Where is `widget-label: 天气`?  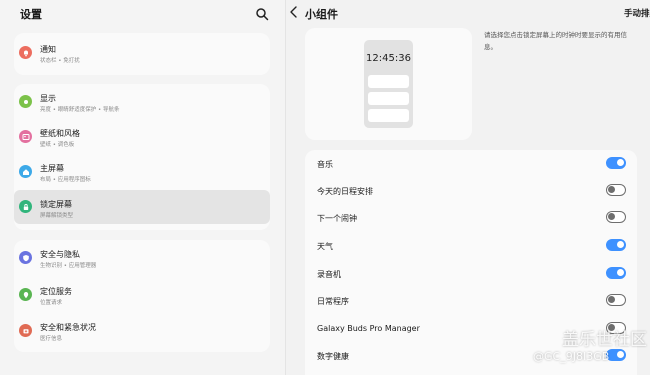
widget-label: 天气 is located at coordinates (325, 246).